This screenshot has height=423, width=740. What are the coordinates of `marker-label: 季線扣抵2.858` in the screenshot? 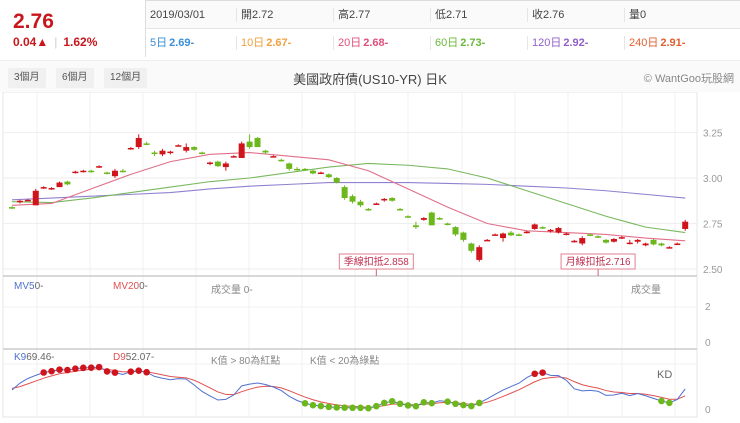 It's located at (376, 261).